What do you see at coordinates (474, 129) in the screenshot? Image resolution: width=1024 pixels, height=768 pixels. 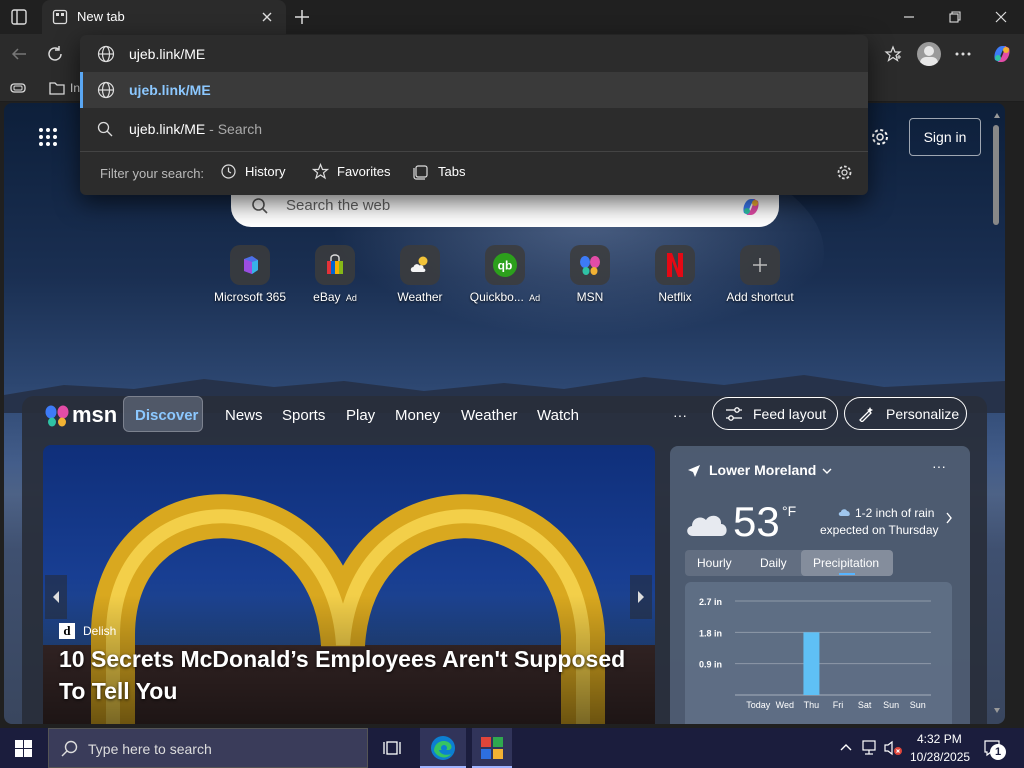 I see `suggestion-search-row: ujeb.link/ME - Search` at bounding box center [474, 129].